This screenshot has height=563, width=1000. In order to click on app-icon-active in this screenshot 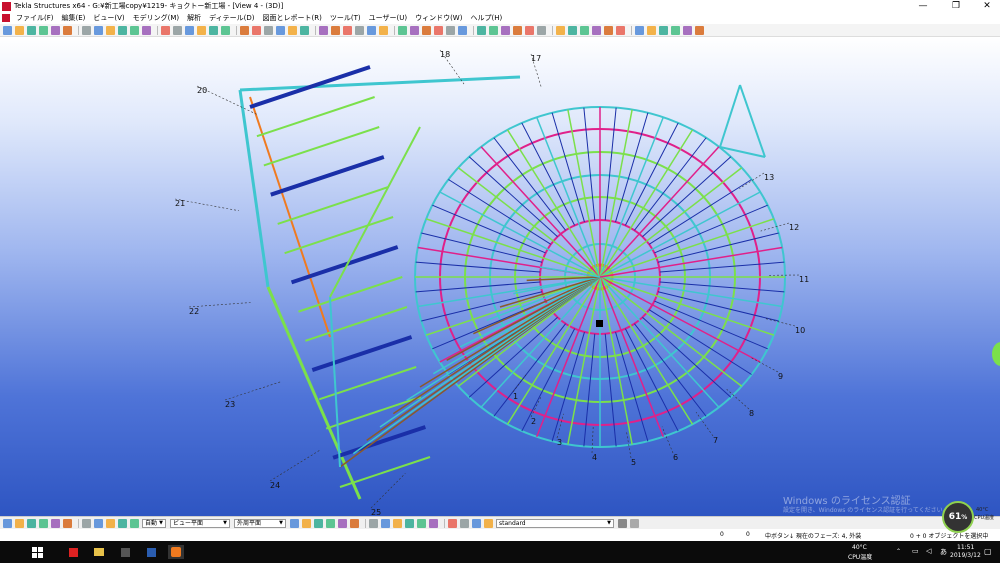, I will do `click(176, 552)`.